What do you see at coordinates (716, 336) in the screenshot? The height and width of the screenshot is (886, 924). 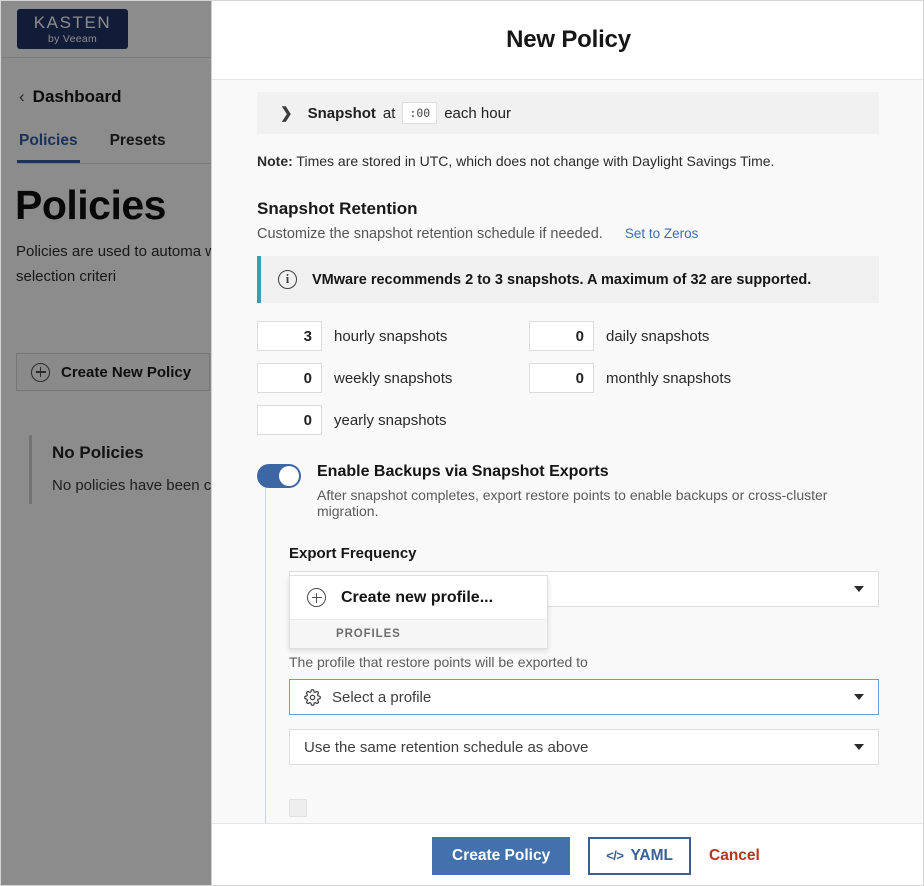 I see `retention-field-daily: daily snapshots` at bounding box center [716, 336].